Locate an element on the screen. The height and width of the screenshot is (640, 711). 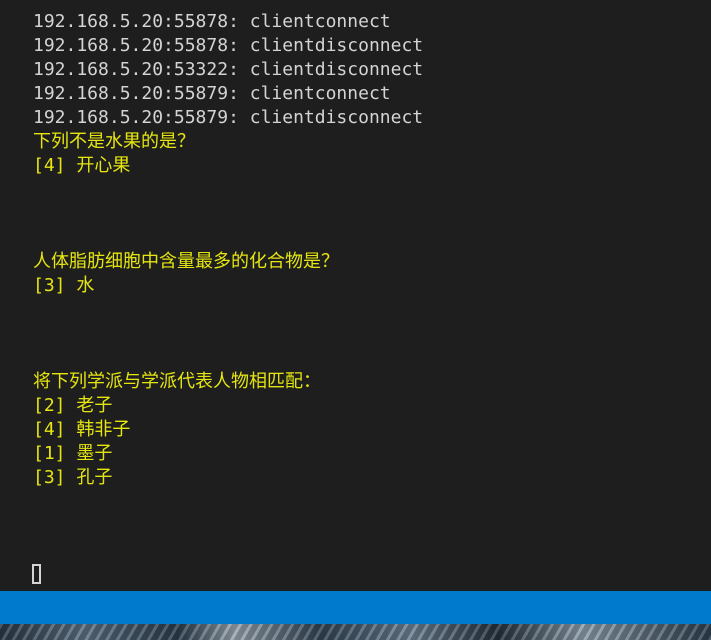
desktop-wallpaper-strip is located at coordinates (355, 632).